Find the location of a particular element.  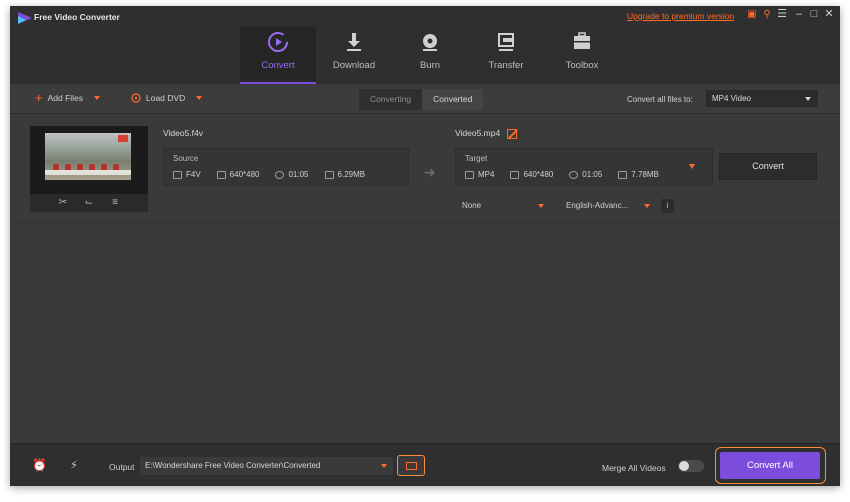

output-label: Output is located at coordinates (122, 467).